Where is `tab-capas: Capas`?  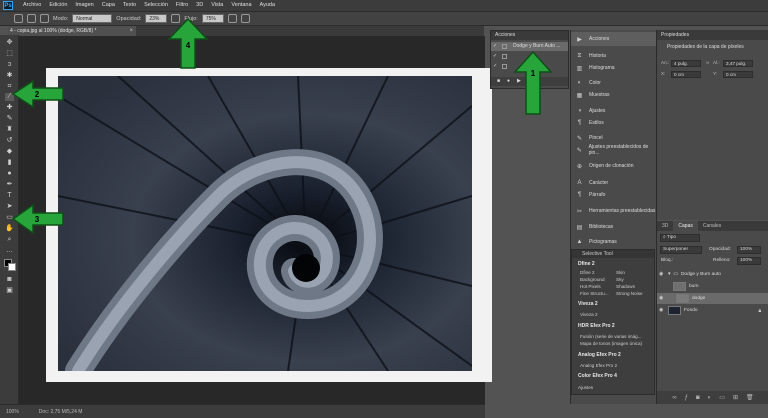
tab-capas: Capas is located at coordinates (685, 226).